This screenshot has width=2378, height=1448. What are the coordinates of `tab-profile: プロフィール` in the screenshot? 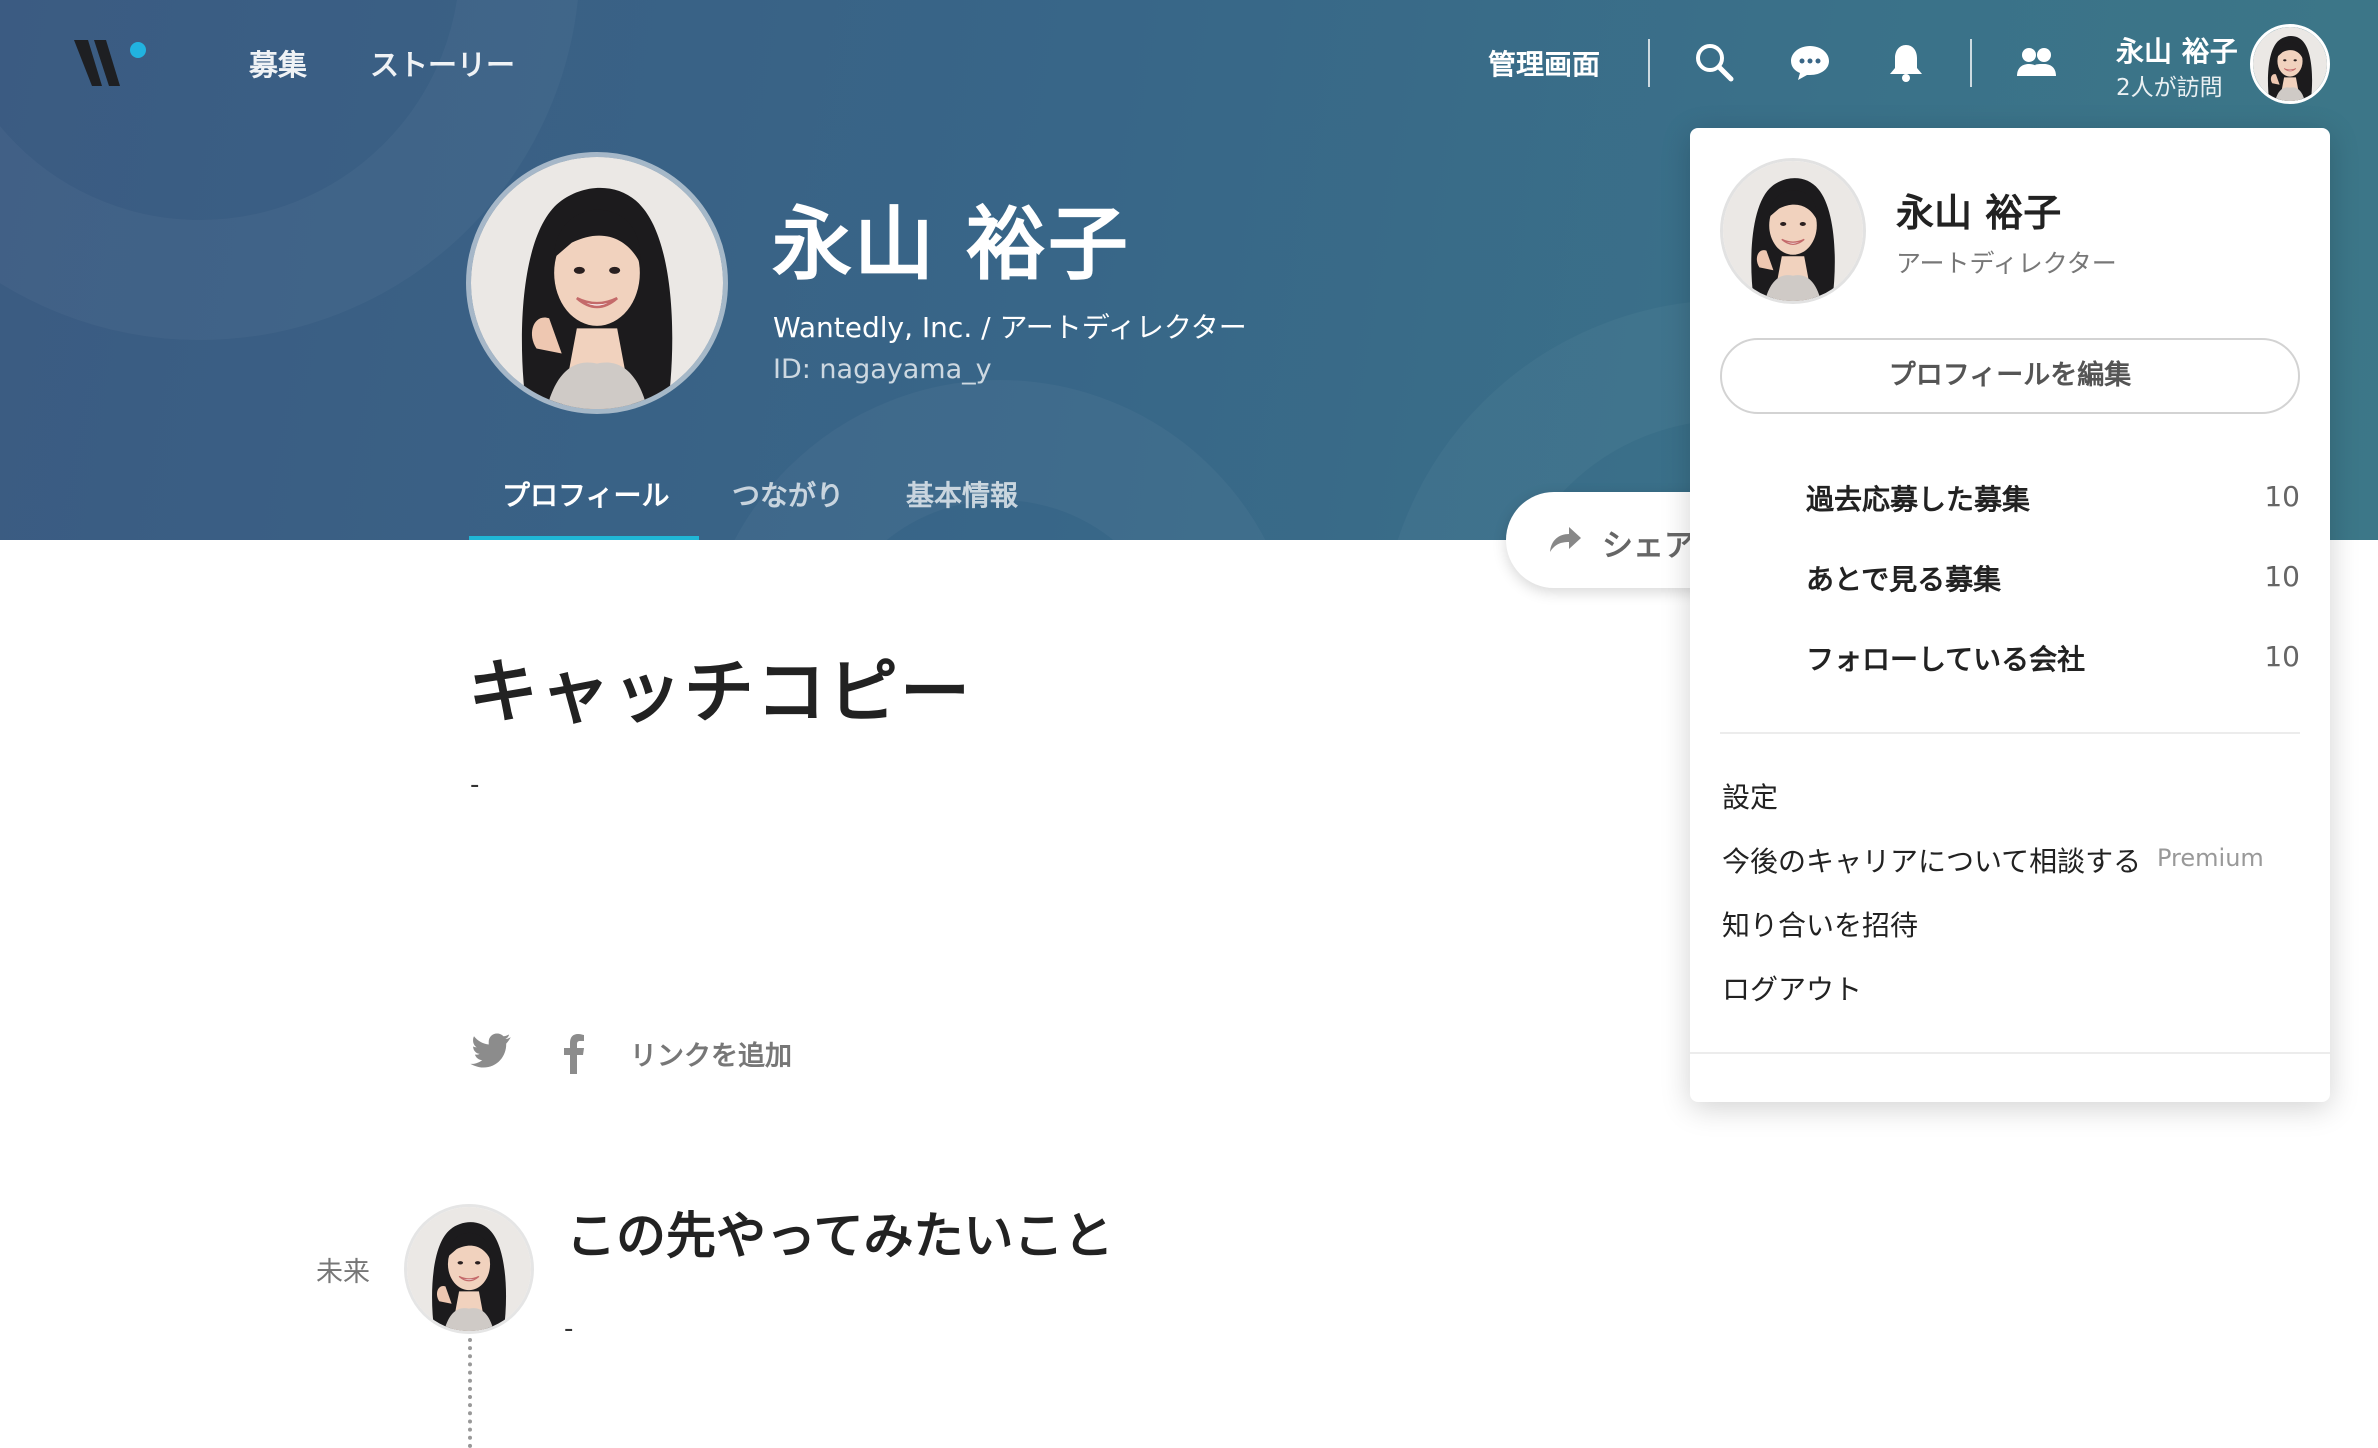 It's located at (585, 494).